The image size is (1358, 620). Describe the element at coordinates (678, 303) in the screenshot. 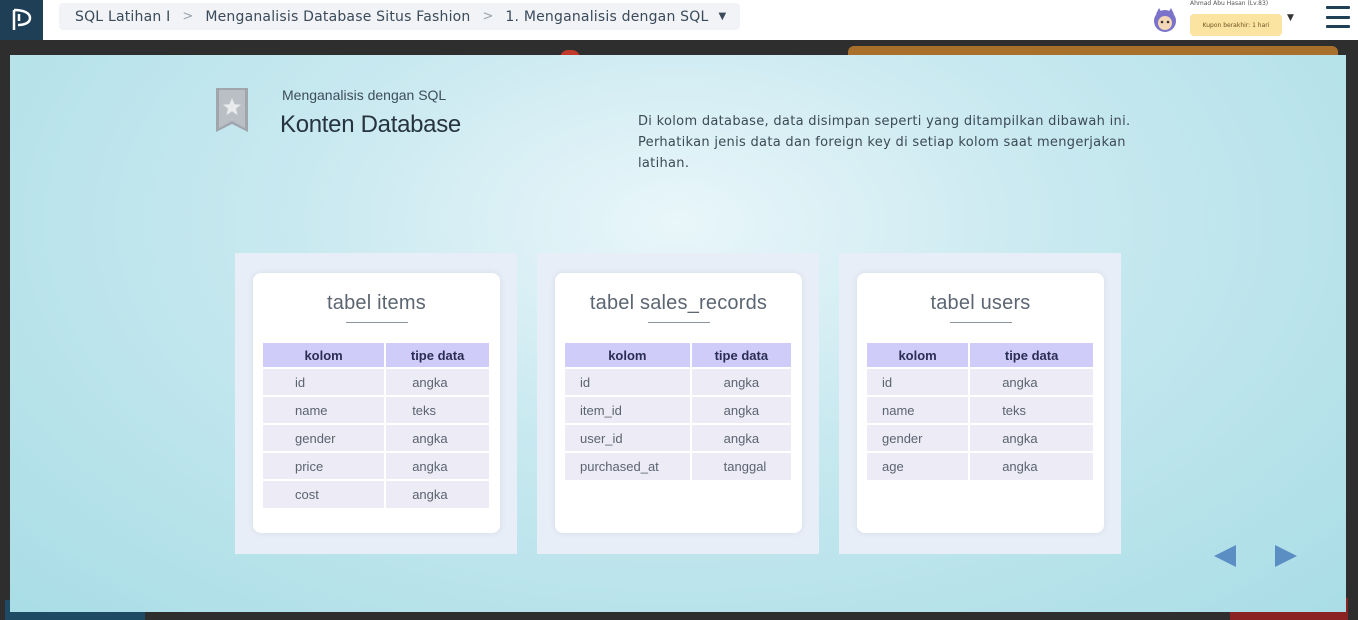

I see `table-title: tabel sales_records` at that location.